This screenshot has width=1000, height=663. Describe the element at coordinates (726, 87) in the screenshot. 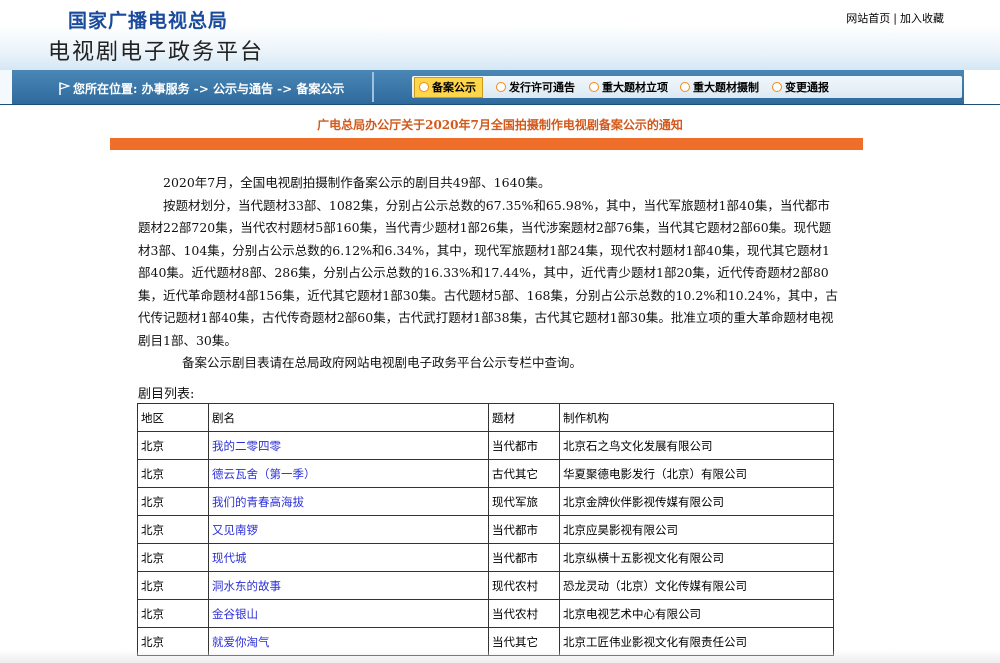

I see `tab-label: 重大题材摄制` at that location.